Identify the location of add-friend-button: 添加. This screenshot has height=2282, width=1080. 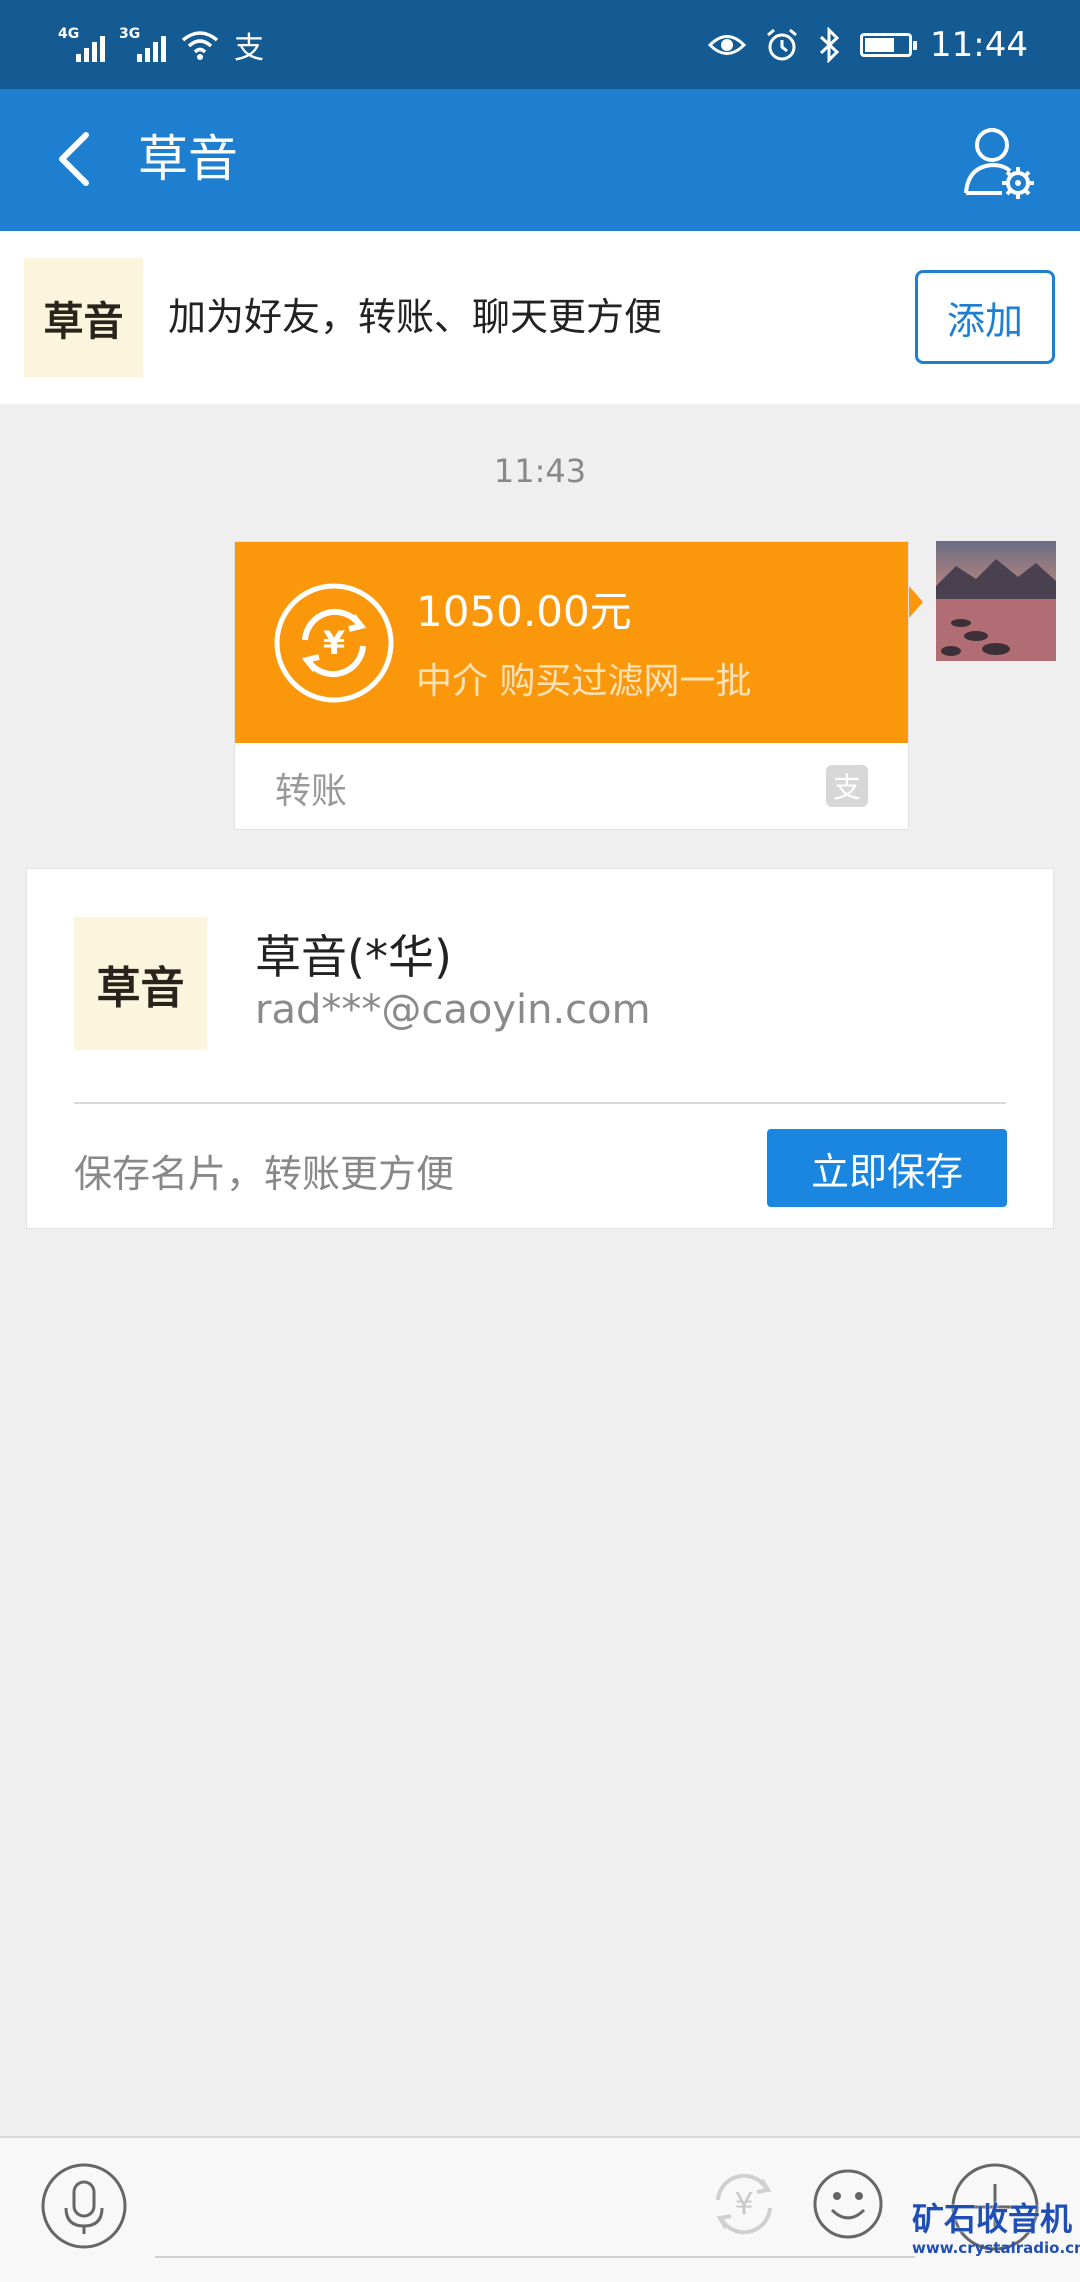
(985, 317).